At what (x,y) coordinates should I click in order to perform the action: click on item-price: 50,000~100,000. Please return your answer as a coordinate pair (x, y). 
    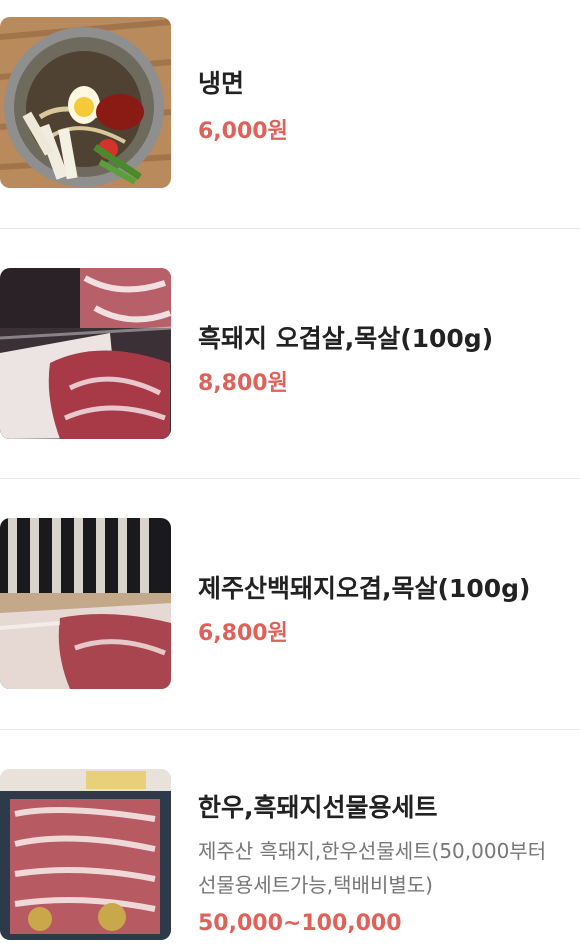
    Looking at the image, I should click on (300, 923).